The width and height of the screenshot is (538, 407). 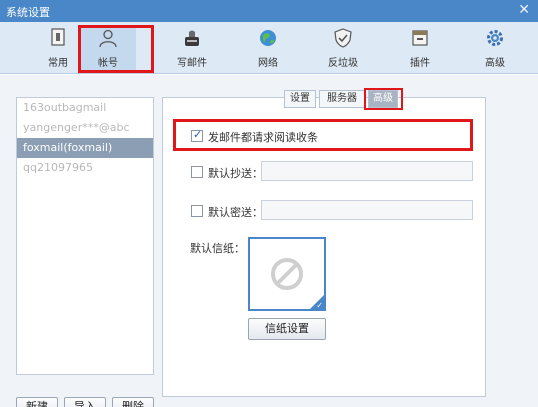 I want to click on toolbar-item-advanced: 高级, so click(x=495, y=48).